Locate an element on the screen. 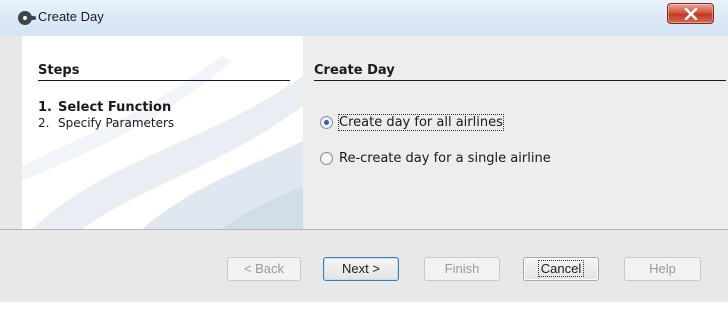 This screenshot has width=728, height=309. step-specify-parameters: 2. Specify Parameters is located at coordinates (106, 123).